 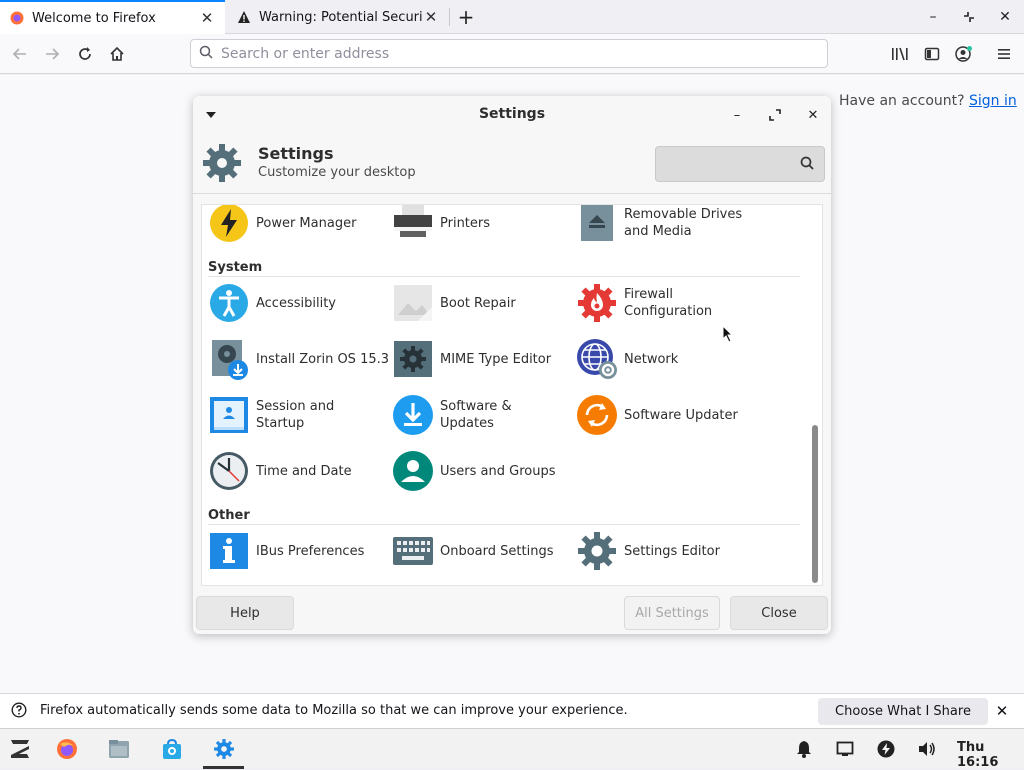 I want to click on item-power-manager: Power Manager, so click(x=300, y=226).